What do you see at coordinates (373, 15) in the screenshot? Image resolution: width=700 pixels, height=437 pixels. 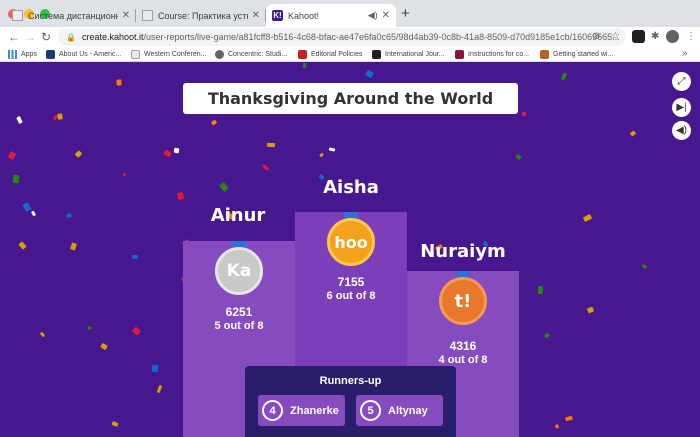 I see `speaker-icon: ◀)` at bounding box center [373, 15].